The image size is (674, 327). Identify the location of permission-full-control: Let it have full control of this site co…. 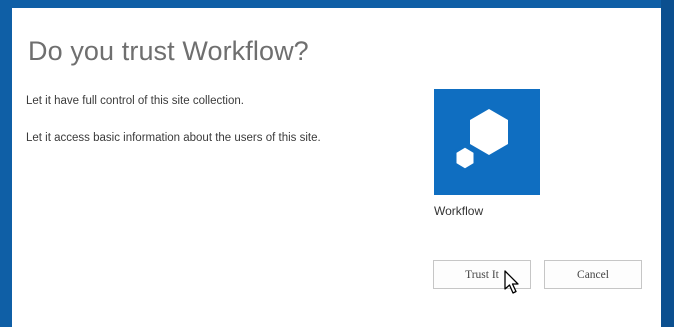
(135, 101).